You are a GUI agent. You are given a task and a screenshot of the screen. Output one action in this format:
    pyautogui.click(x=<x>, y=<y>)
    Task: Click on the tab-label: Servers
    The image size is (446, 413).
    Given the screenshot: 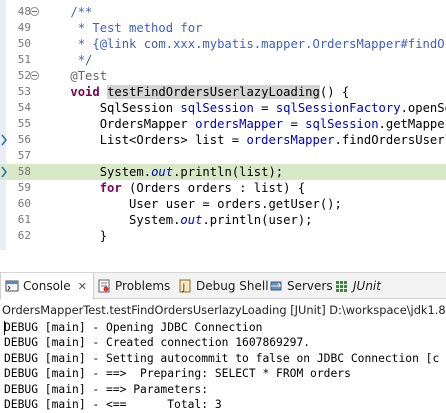 What is the action you would take?
    pyautogui.click(x=310, y=286)
    